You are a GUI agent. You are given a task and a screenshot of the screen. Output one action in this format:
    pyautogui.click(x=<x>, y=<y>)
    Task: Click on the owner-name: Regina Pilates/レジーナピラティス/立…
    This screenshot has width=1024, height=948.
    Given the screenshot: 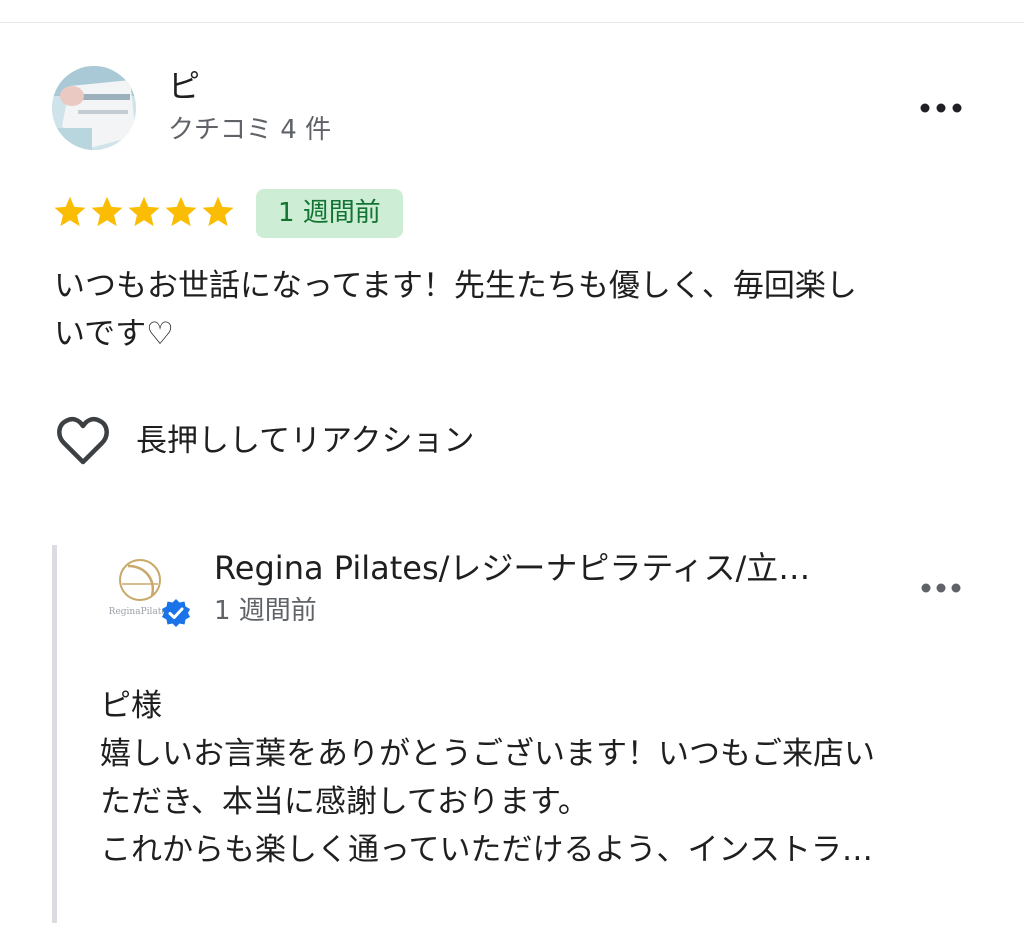 What is the action you would take?
    pyautogui.click(x=544, y=568)
    